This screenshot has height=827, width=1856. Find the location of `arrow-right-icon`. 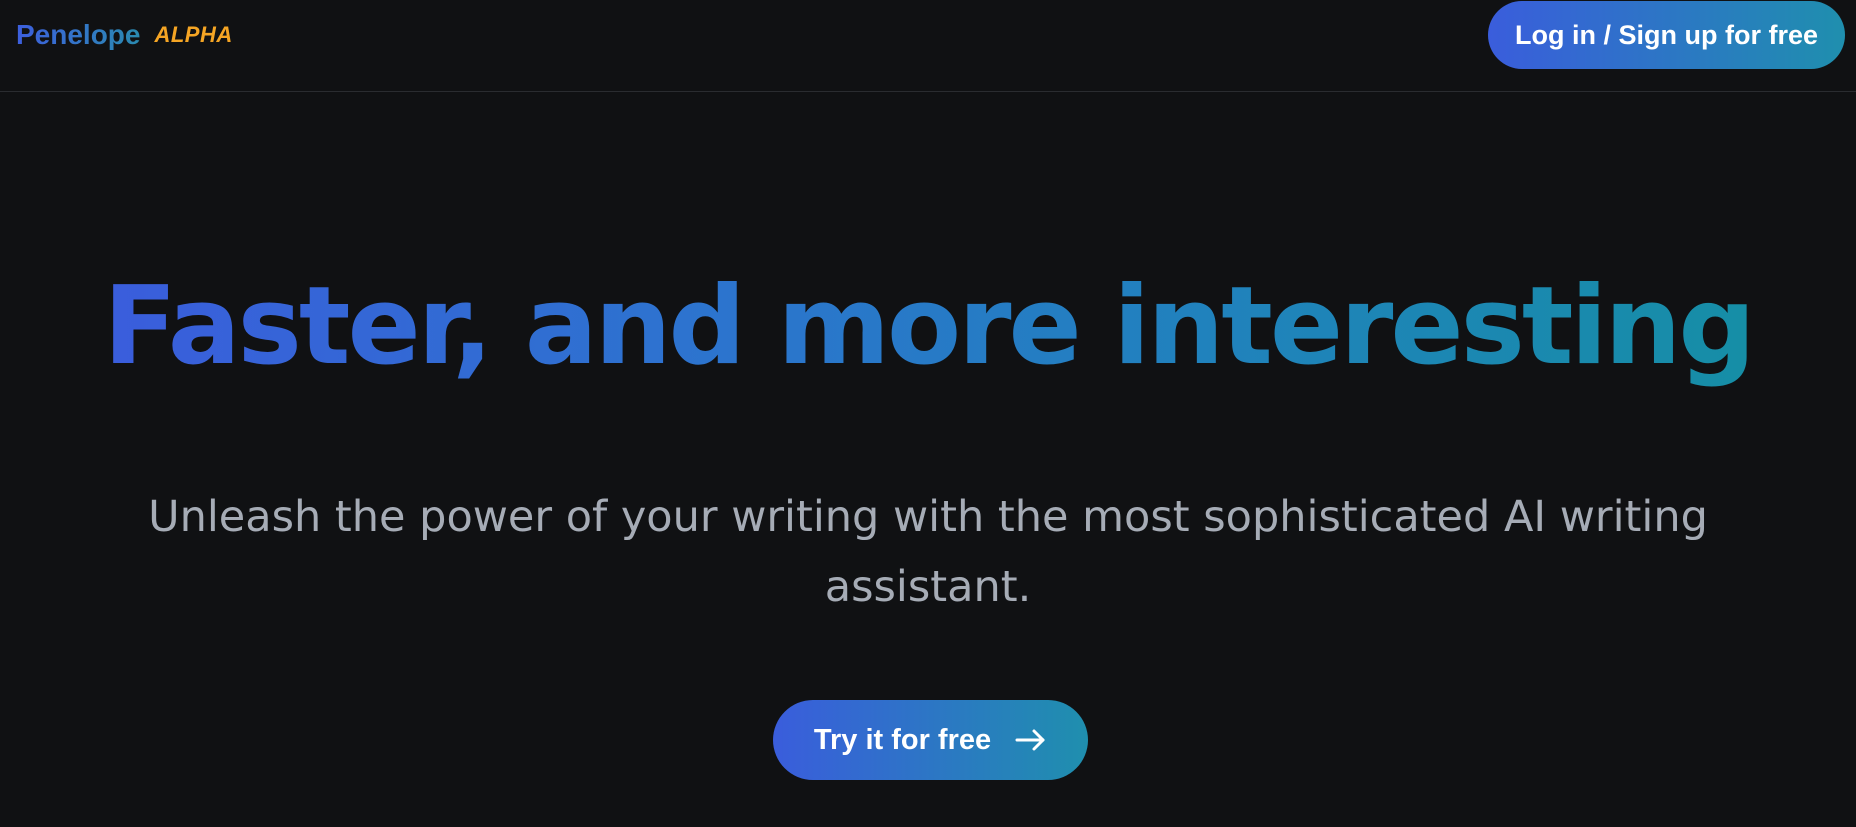

arrow-right-icon is located at coordinates (1031, 740).